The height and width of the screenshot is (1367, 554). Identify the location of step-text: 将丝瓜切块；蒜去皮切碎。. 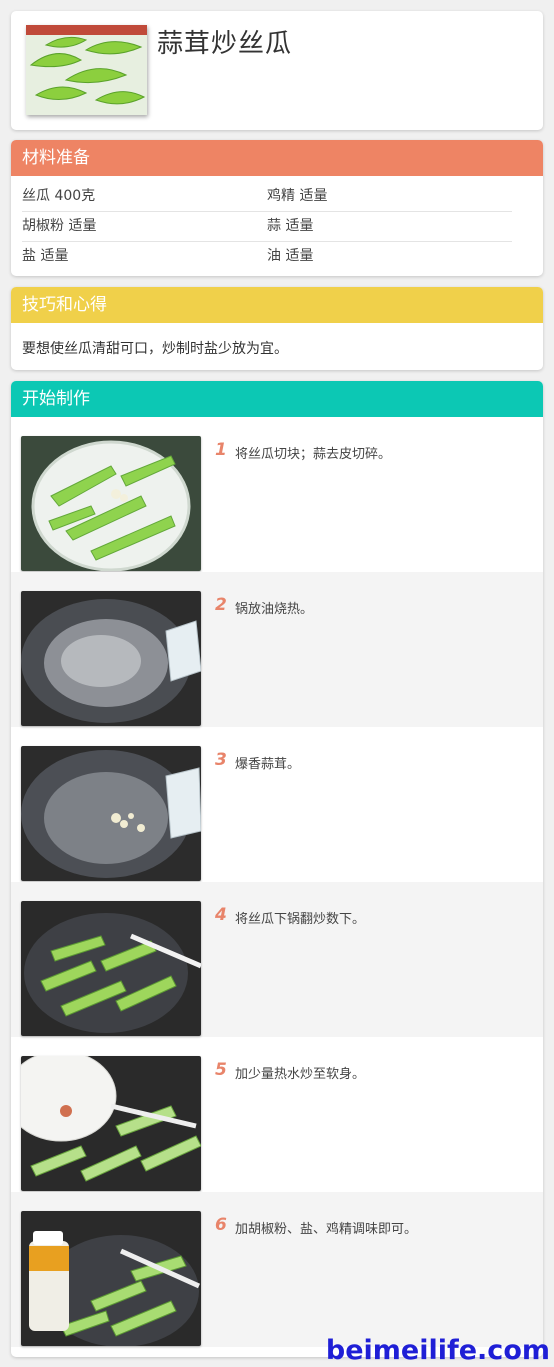
(313, 454).